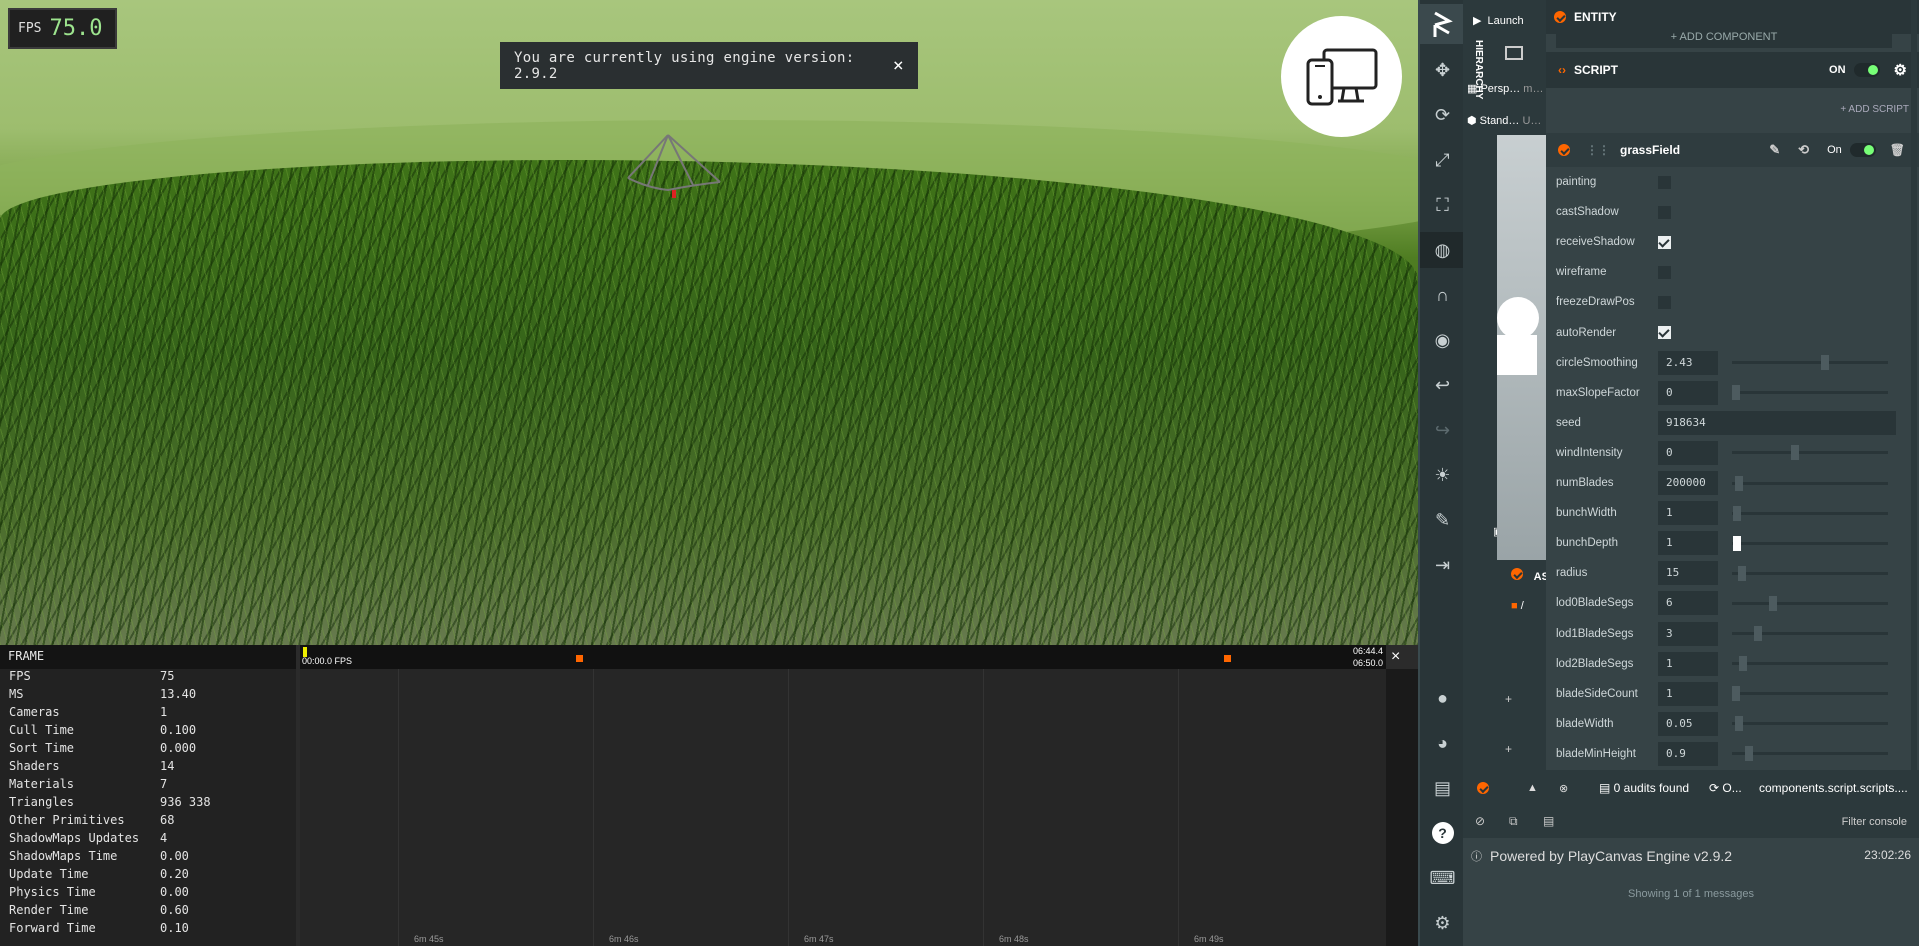  What do you see at coordinates (1442, 205) in the screenshot?
I see `resize-icon: ⛶` at bounding box center [1442, 205].